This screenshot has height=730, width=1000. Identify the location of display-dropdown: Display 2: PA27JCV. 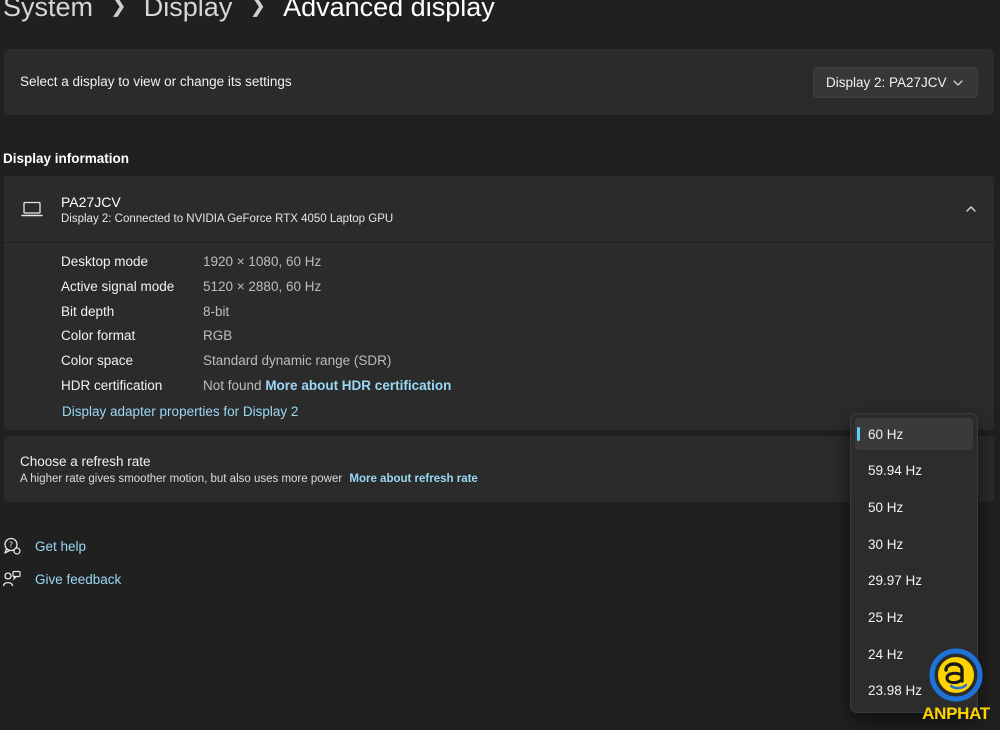
(895, 82).